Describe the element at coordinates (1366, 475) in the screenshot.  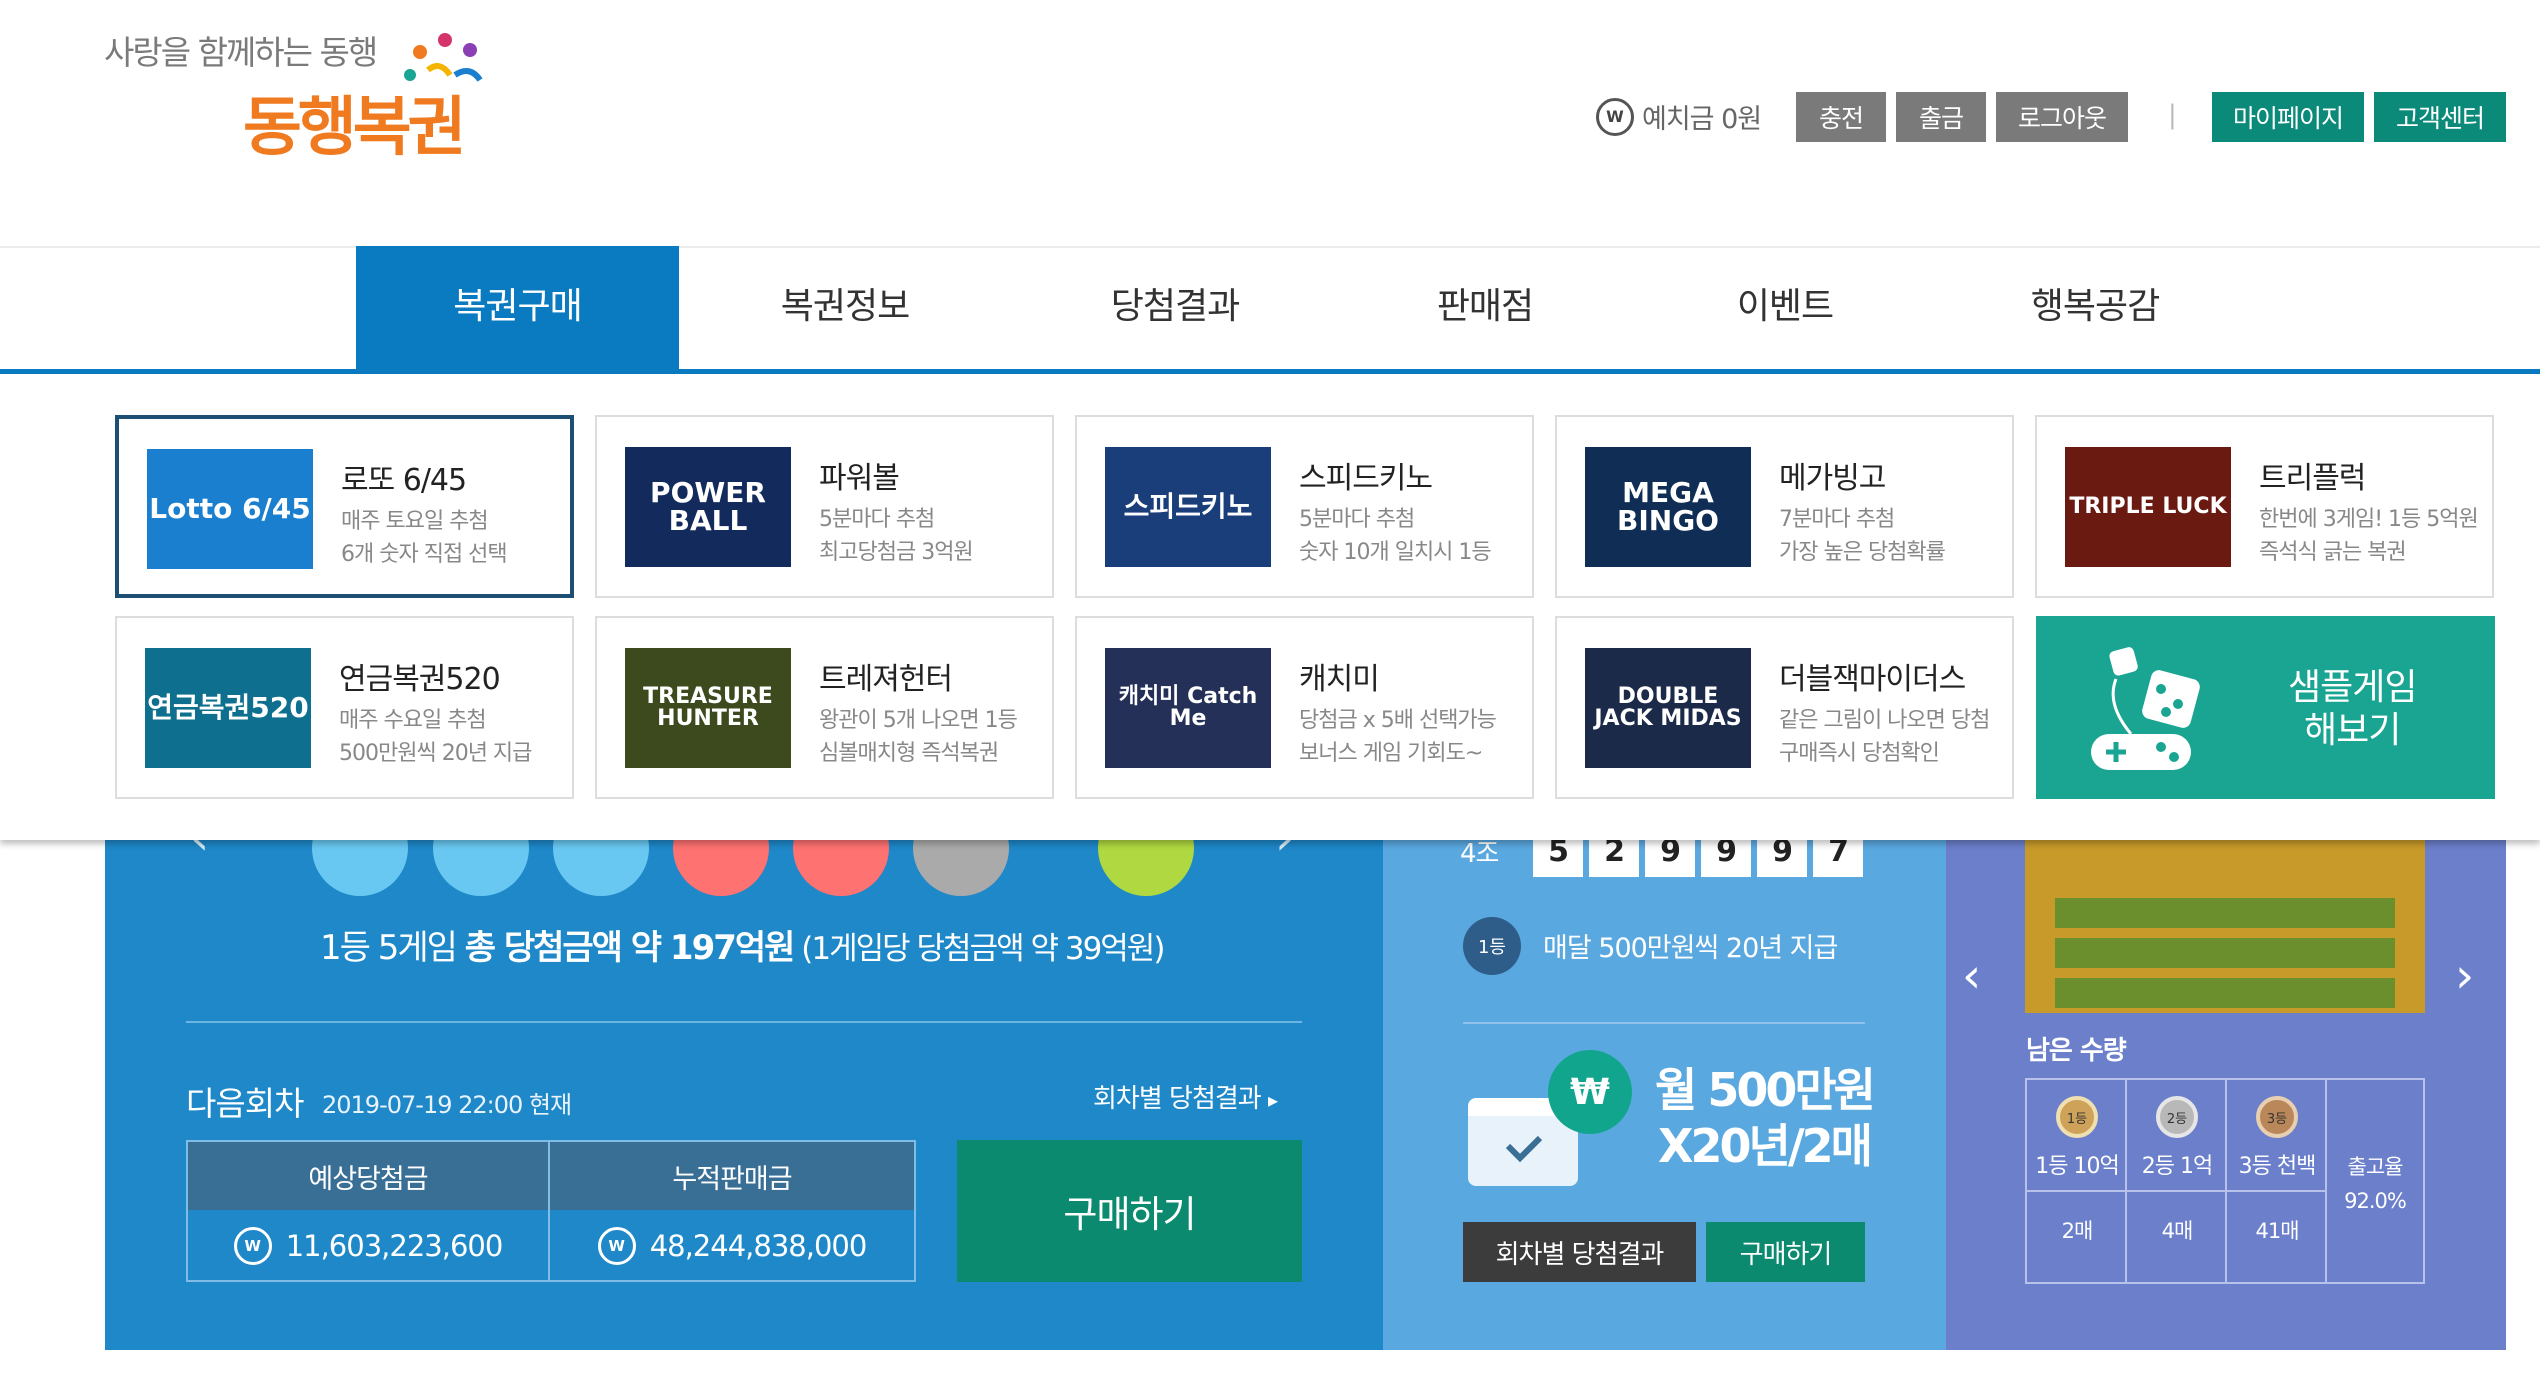
I see `game-title: 스피드키노` at that location.